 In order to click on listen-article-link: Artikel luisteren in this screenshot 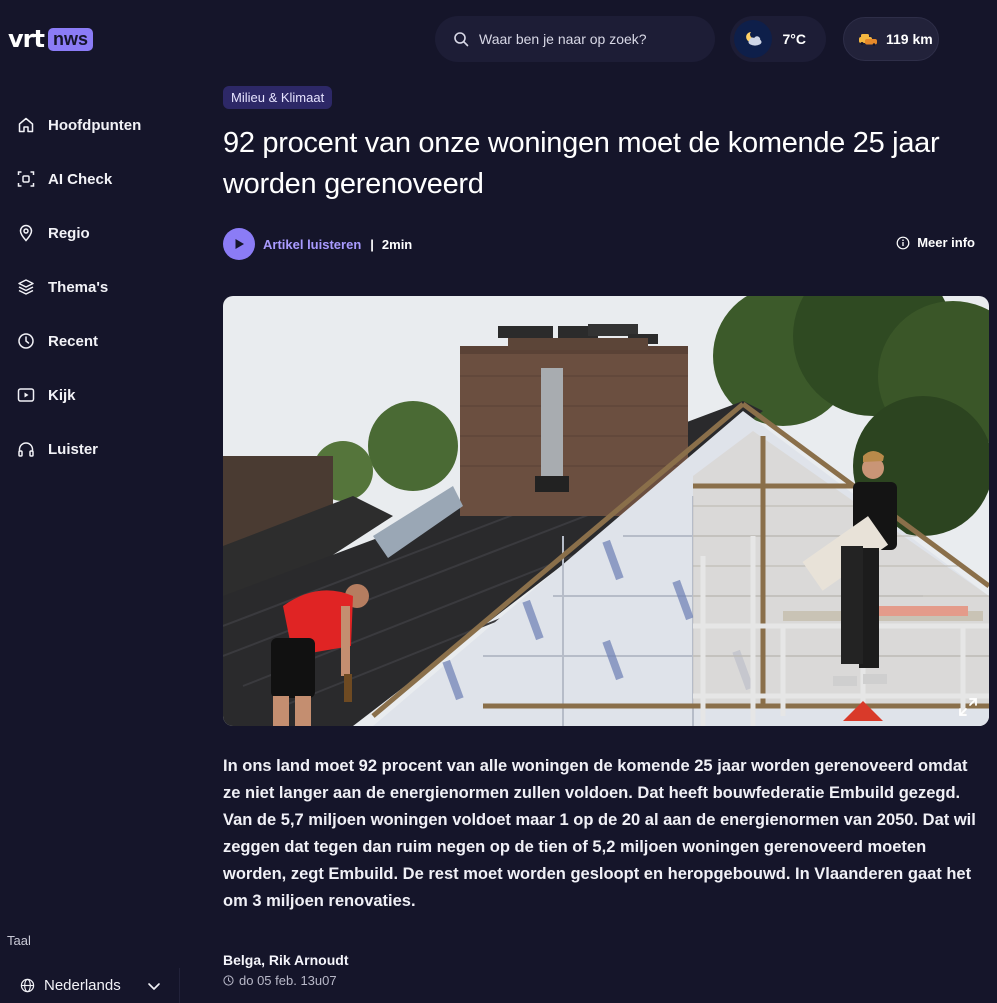, I will do `click(312, 244)`.